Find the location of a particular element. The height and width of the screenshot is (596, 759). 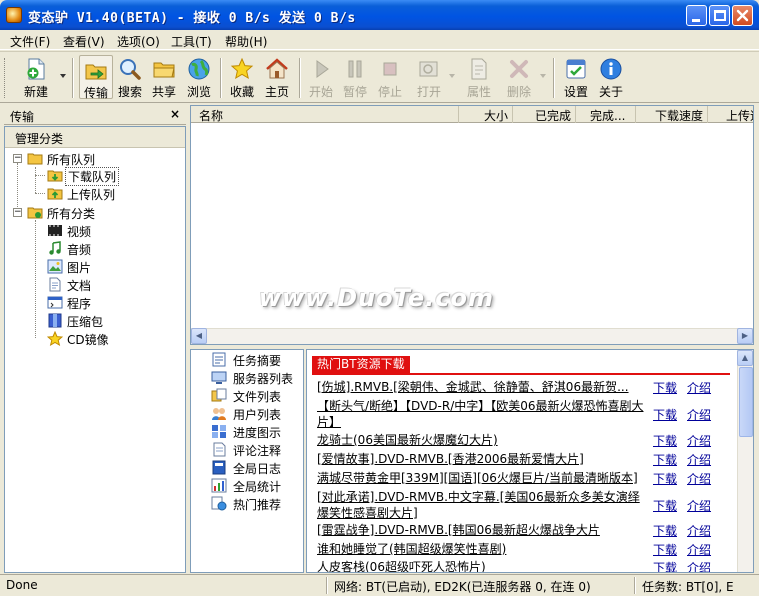

start-button: 开始 is located at coordinates (321, 77).